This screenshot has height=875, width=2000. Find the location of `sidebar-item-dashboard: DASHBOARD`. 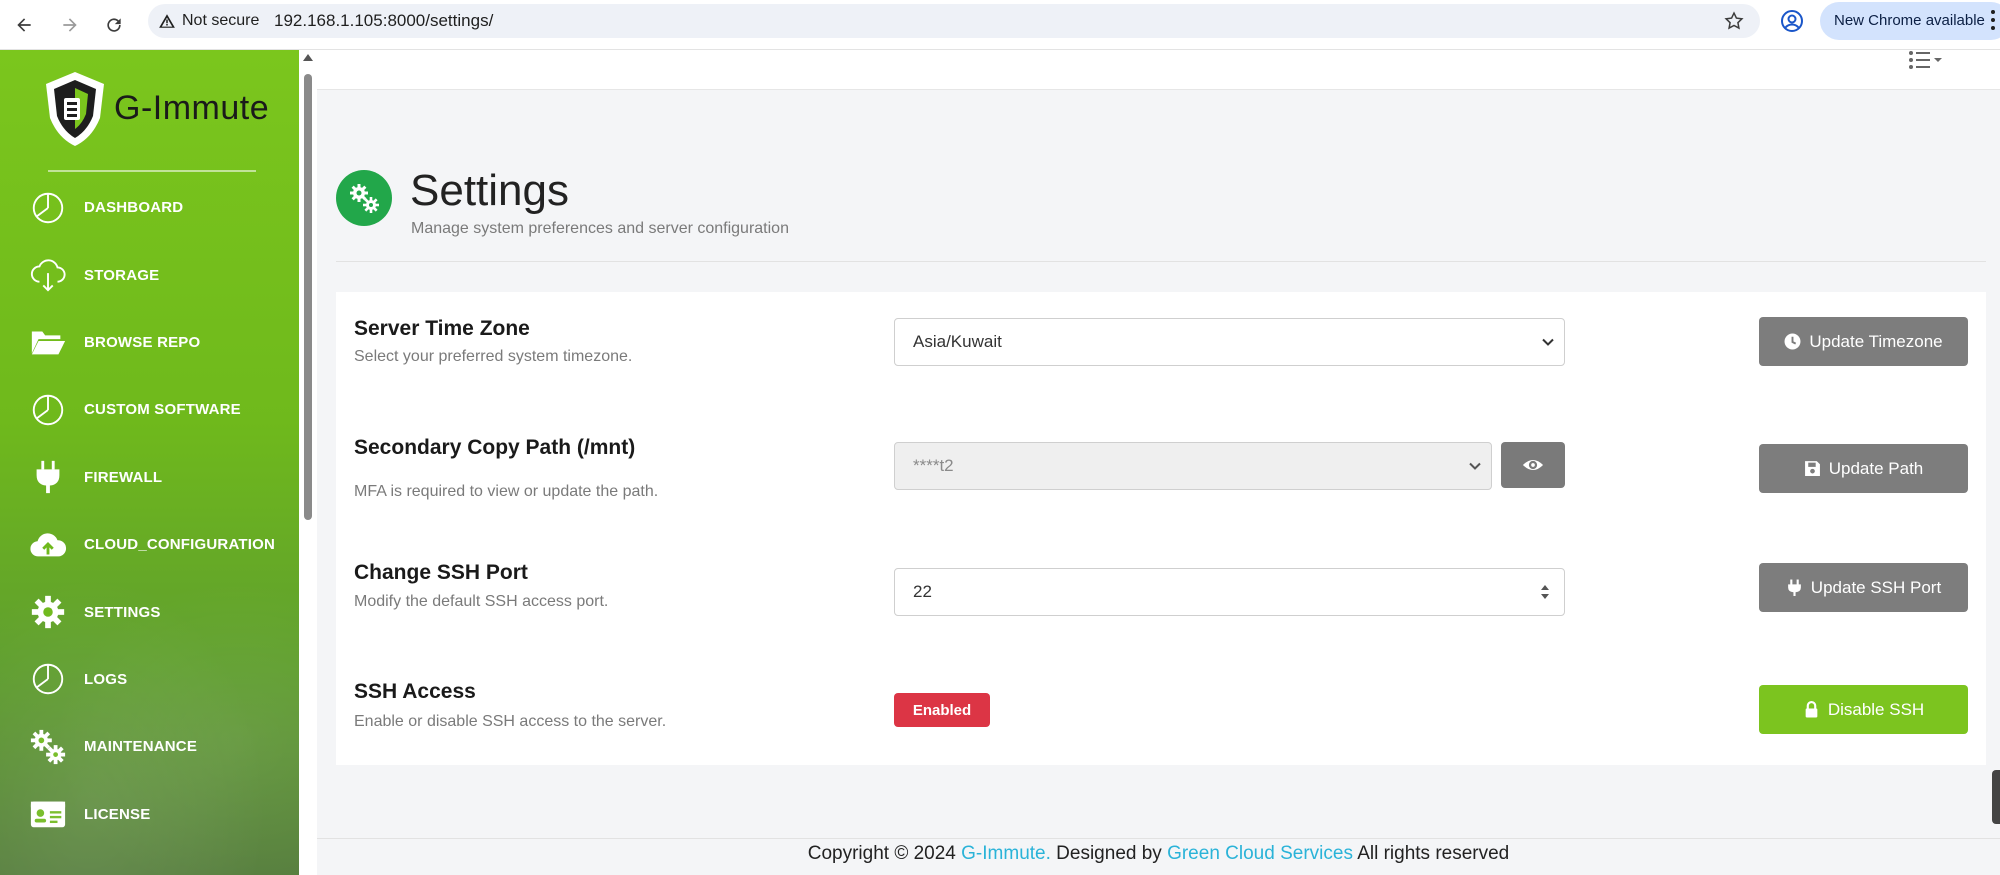

sidebar-item-dashboard: DASHBOARD is located at coordinates (149, 207).